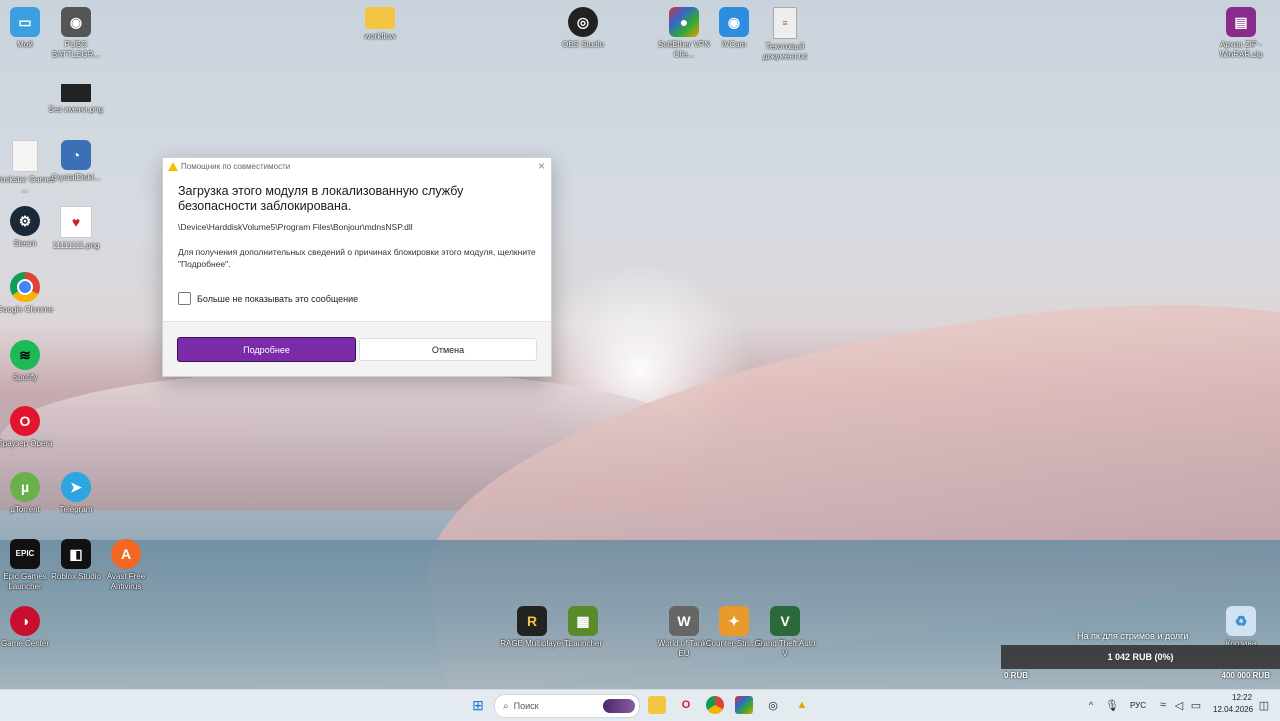  I want to click on gta-icon: V, so click(785, 621).